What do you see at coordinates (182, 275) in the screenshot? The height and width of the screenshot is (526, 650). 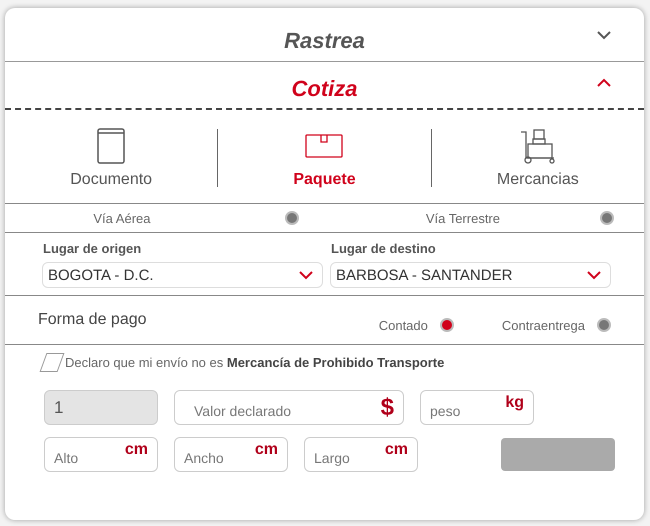 I see `dropdown: BOGOTA - D.C.` at bounding box center [182, 275].